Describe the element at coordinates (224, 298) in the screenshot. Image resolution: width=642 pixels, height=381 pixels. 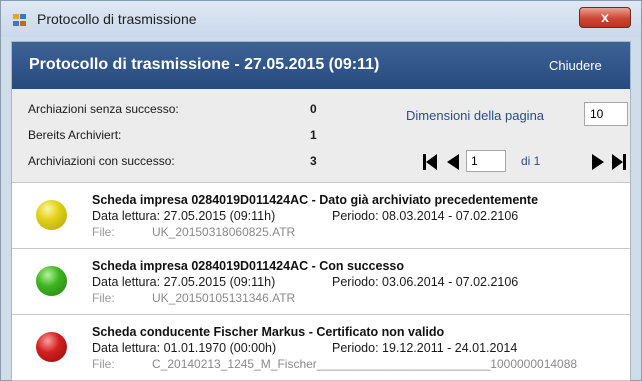
I see `entry-file-name: UK_20150105131346.ATR` at that location.